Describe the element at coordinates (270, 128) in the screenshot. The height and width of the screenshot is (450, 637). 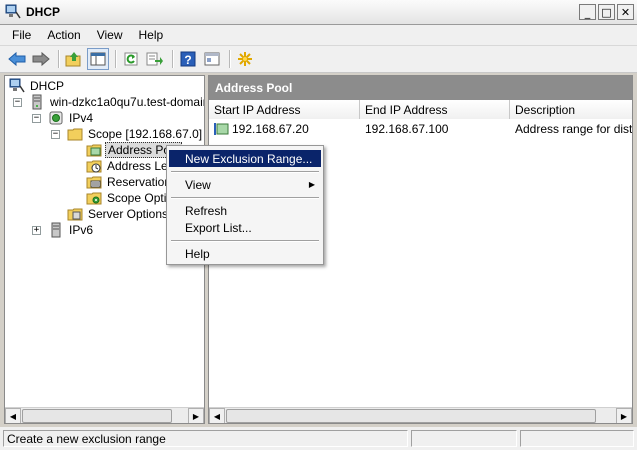
I see `start-ip-text: 192.168.67.20` at that location.